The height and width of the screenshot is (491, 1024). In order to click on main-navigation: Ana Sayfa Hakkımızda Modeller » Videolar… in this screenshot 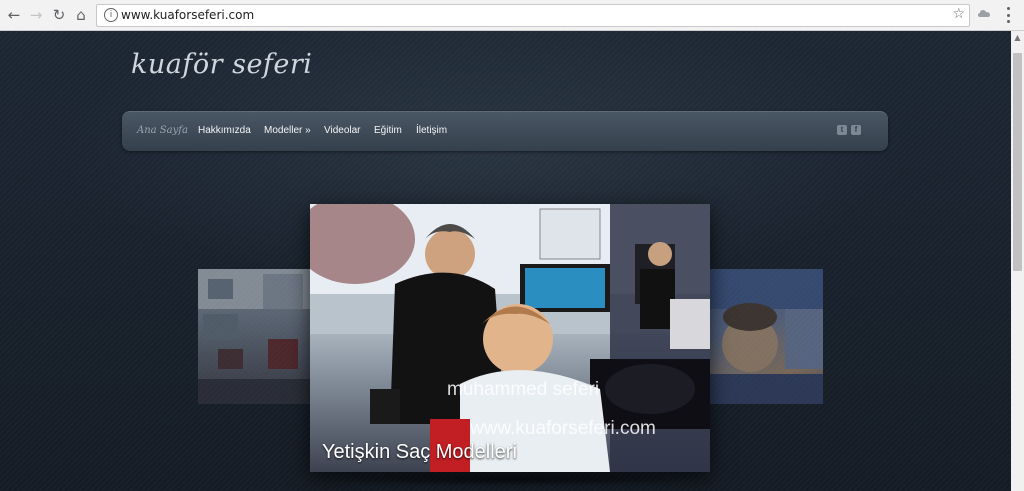, I will do `click(505, 131)`.